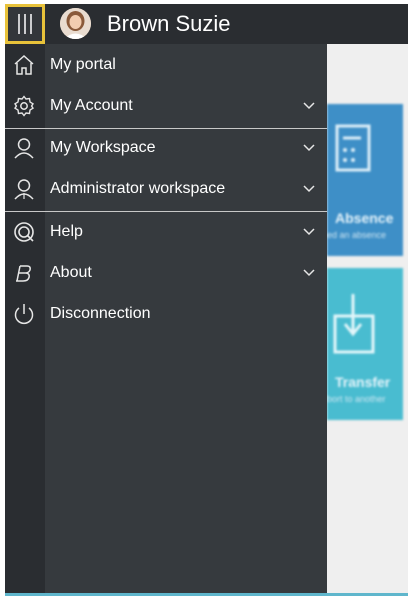 The image size is (413, 602). What do you see at coordinates (166, 148) in the screenshot?
I see `menu-item-my-workspace: My Workspace` at bounding box center [166, 148].